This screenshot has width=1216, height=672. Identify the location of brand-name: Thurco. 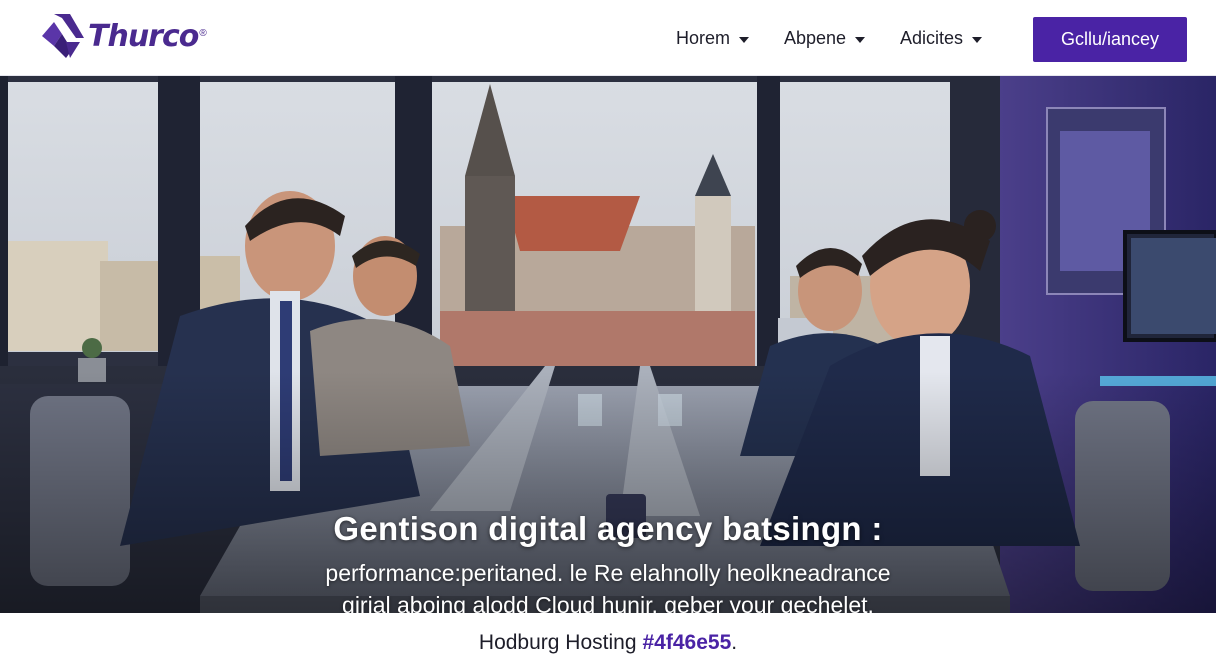
(143, 36).